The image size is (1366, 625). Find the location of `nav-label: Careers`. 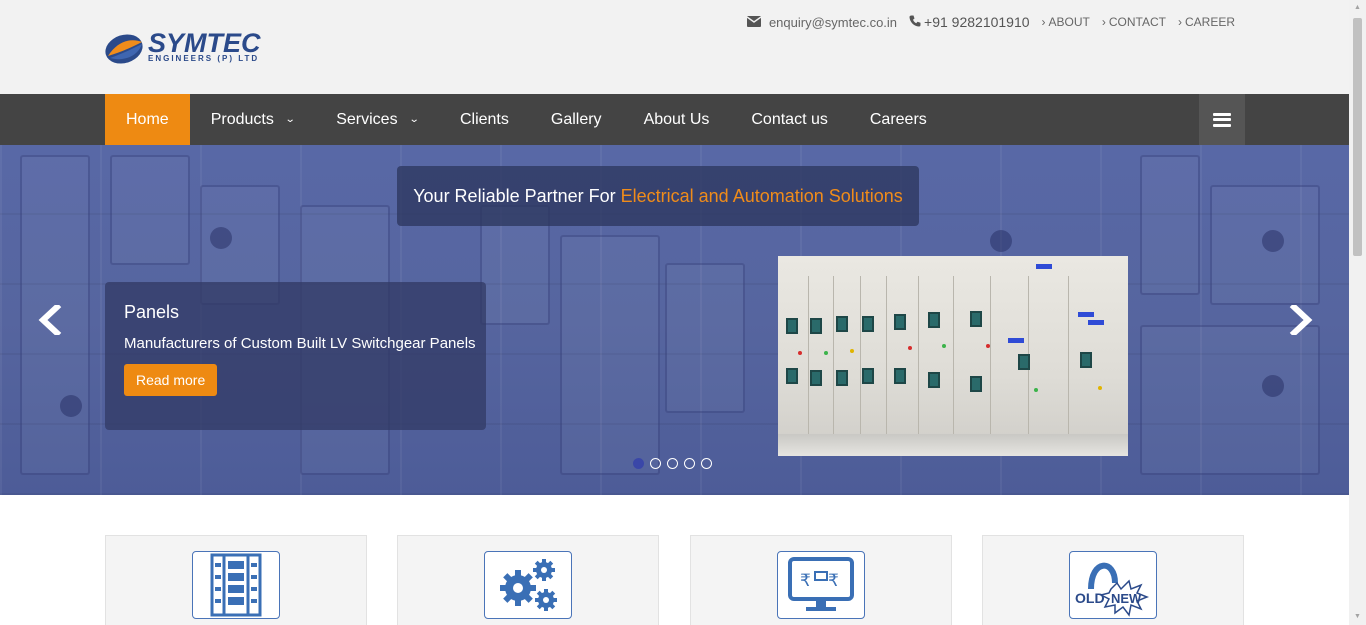

nav-label: Careers is located at coordinates (898, 119).